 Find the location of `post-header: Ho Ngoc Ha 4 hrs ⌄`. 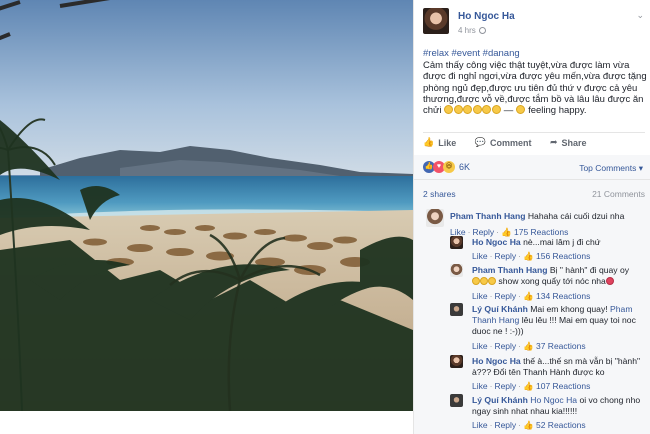

post-header: Ho Ngoc Ha 4 hrs ⌄ is located at coordinates (535, 23).